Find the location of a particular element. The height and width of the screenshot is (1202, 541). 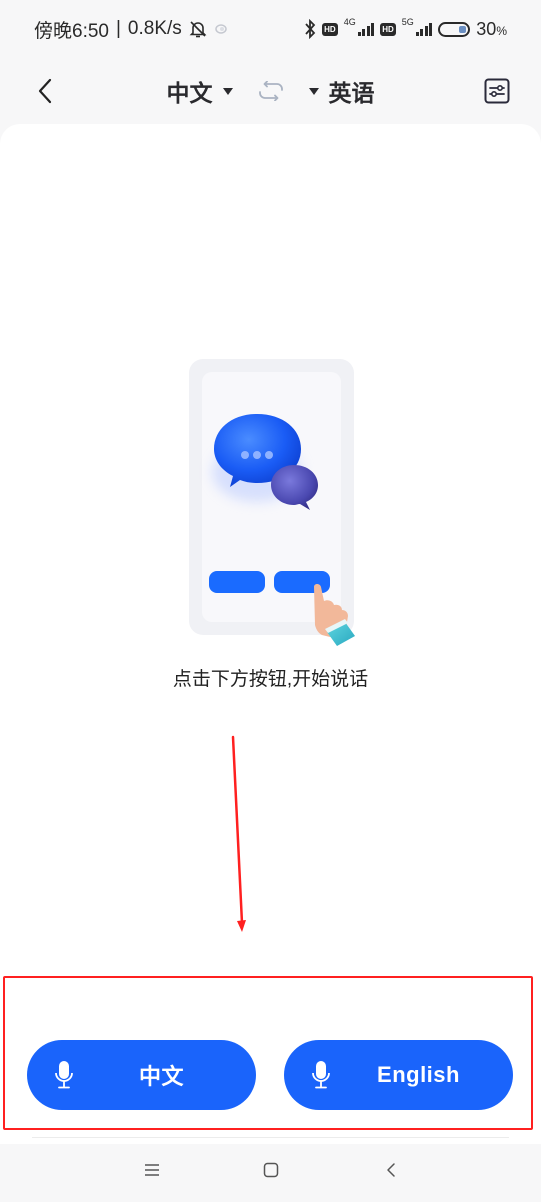

speak-chinese-label: 中文 is located at coordinates (161, 1076).